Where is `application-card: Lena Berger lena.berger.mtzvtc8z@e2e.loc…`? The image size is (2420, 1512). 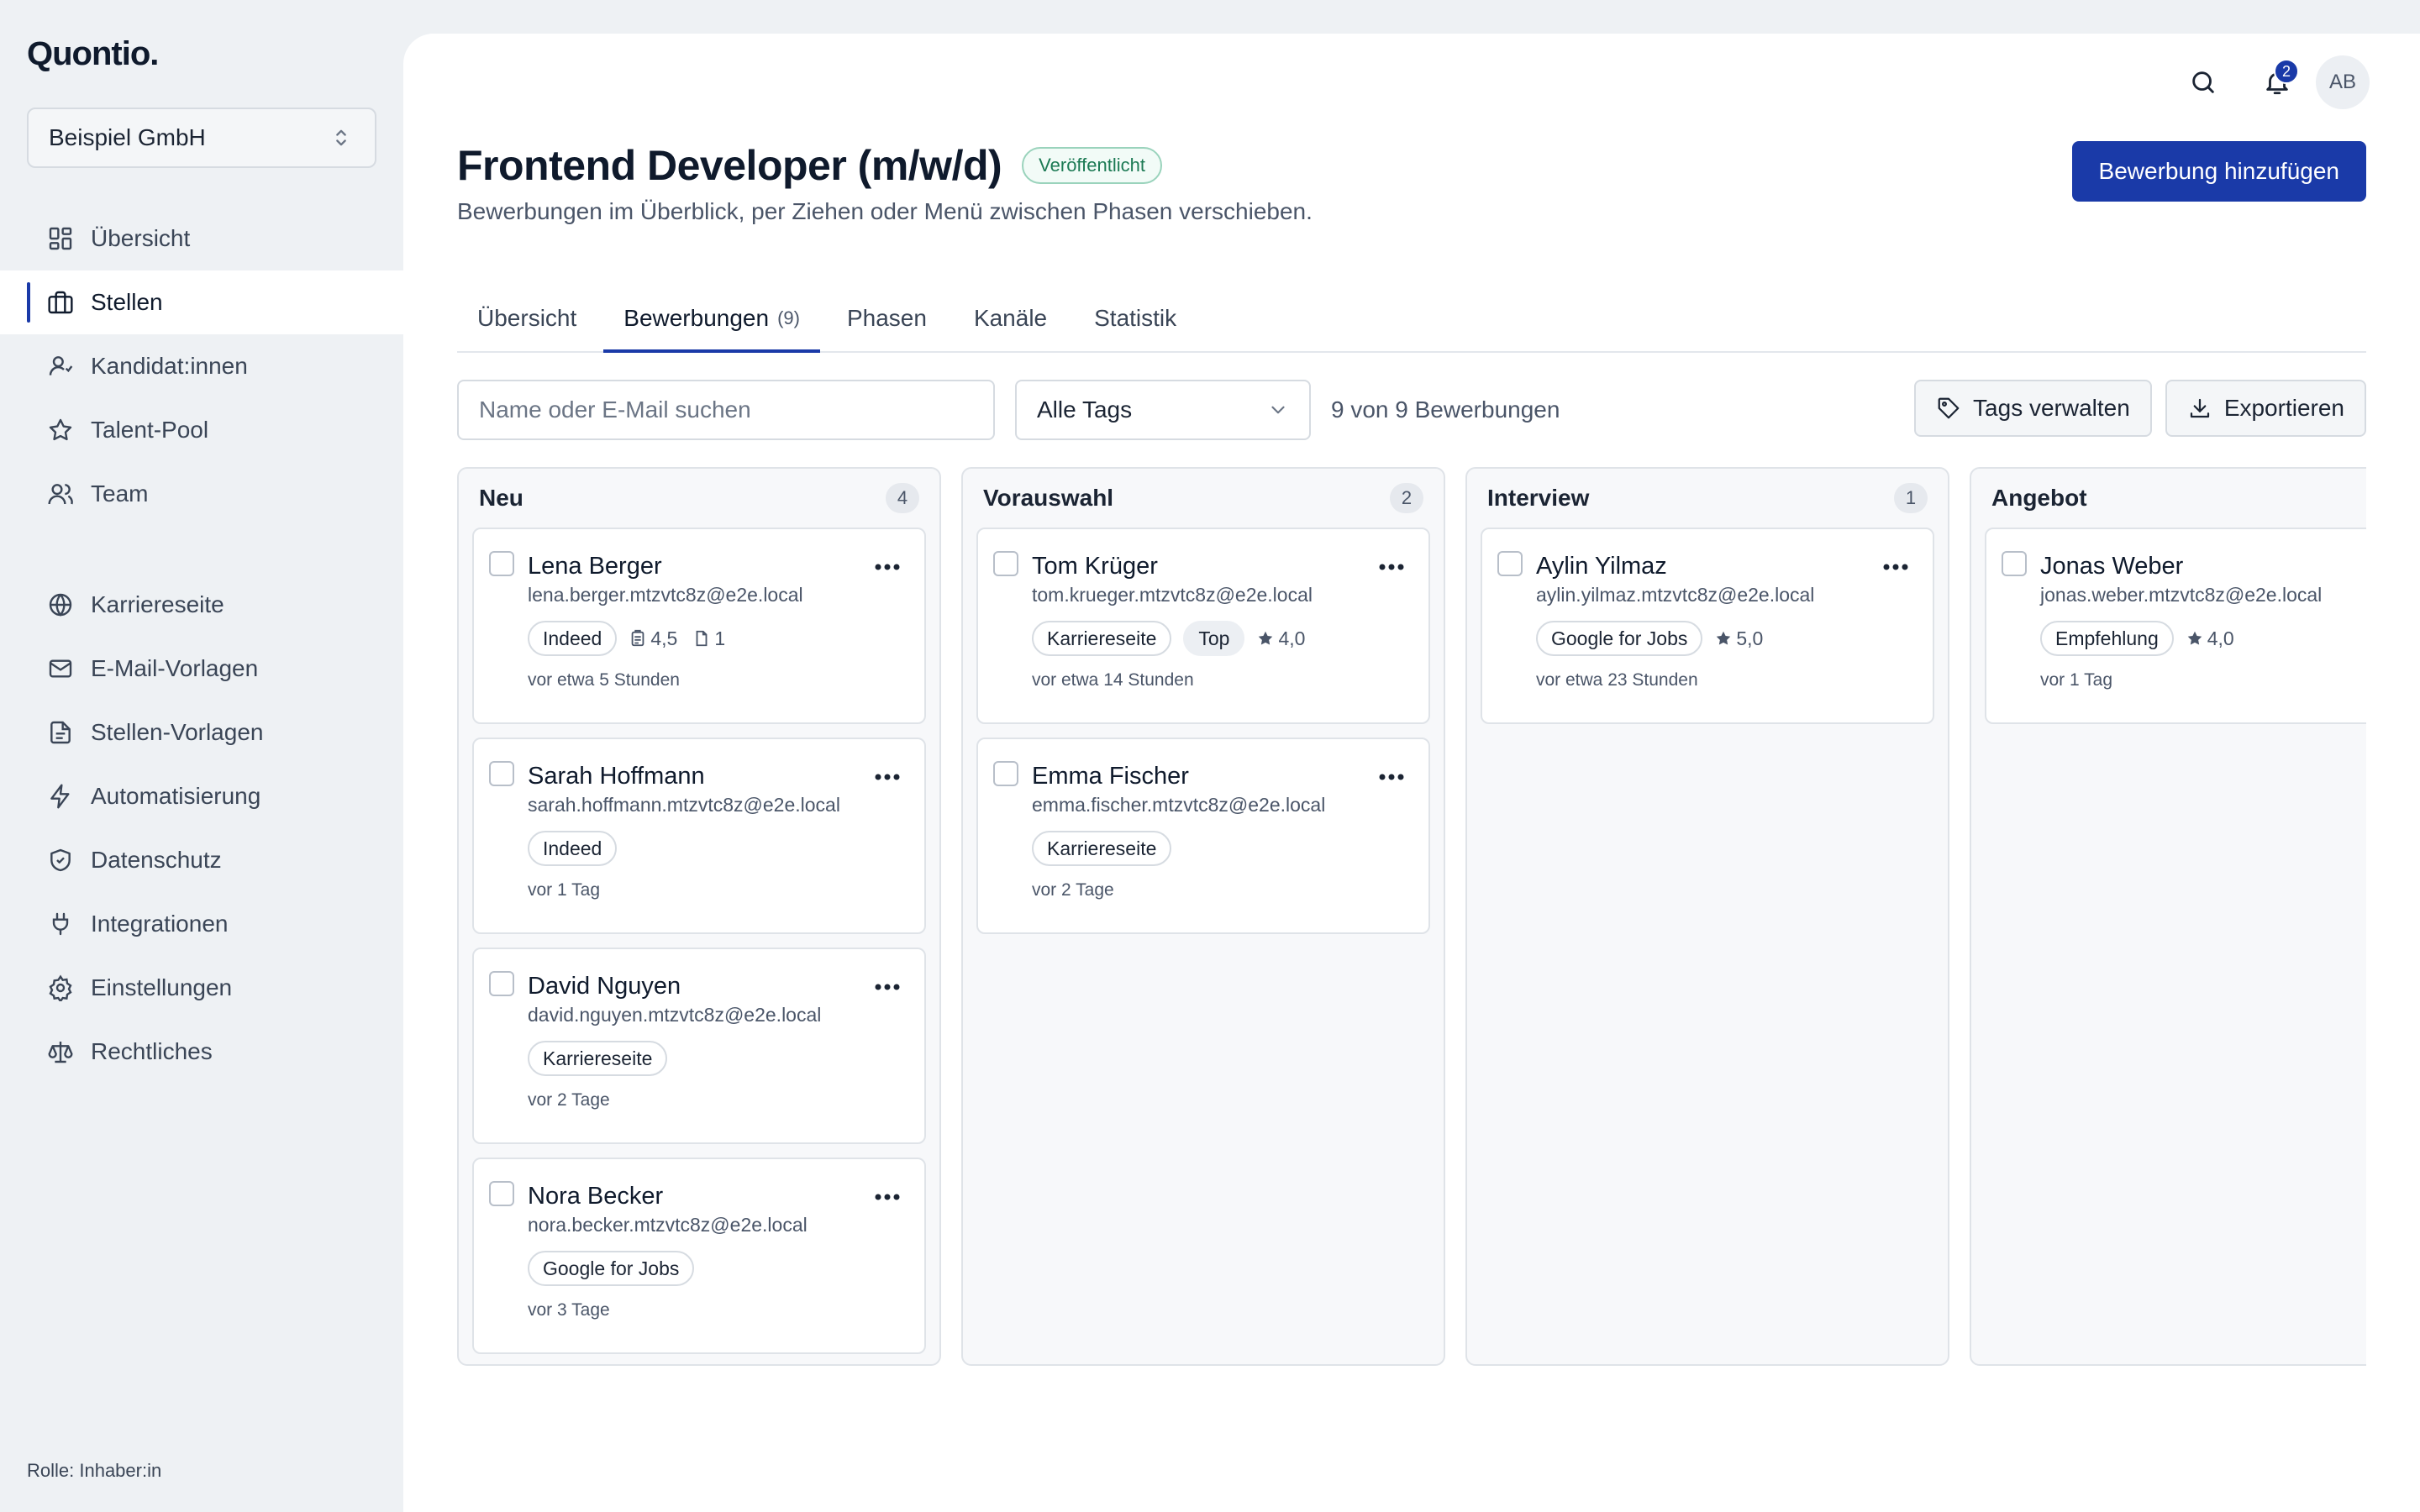 application-card: Lena Berger lena.berger.mtzvtc8z@e2e.loc… is located at coordinates (699, 626).